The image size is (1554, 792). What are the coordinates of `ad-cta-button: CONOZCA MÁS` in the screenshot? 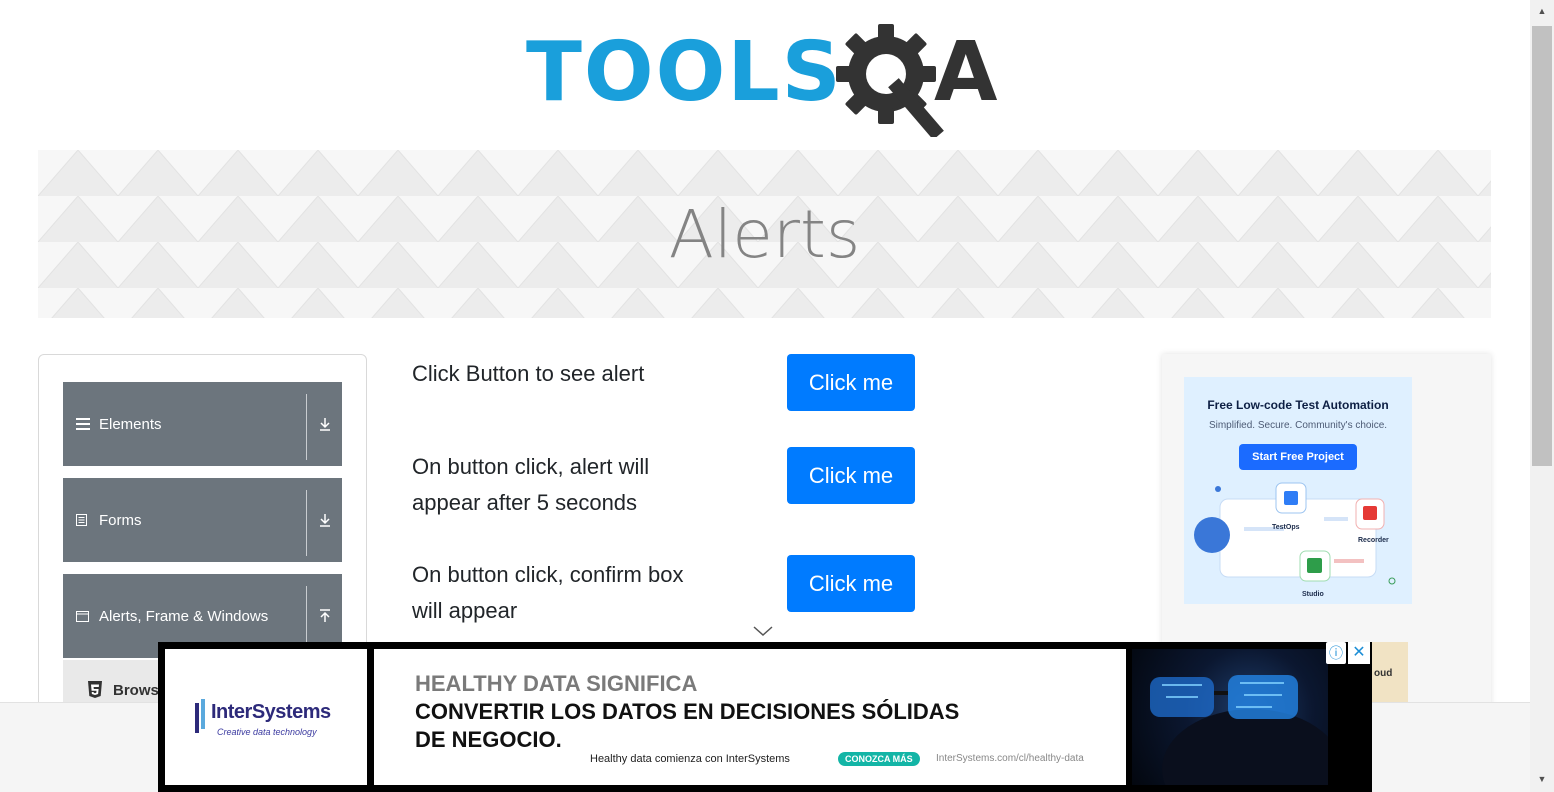 It's located at (879, 759).